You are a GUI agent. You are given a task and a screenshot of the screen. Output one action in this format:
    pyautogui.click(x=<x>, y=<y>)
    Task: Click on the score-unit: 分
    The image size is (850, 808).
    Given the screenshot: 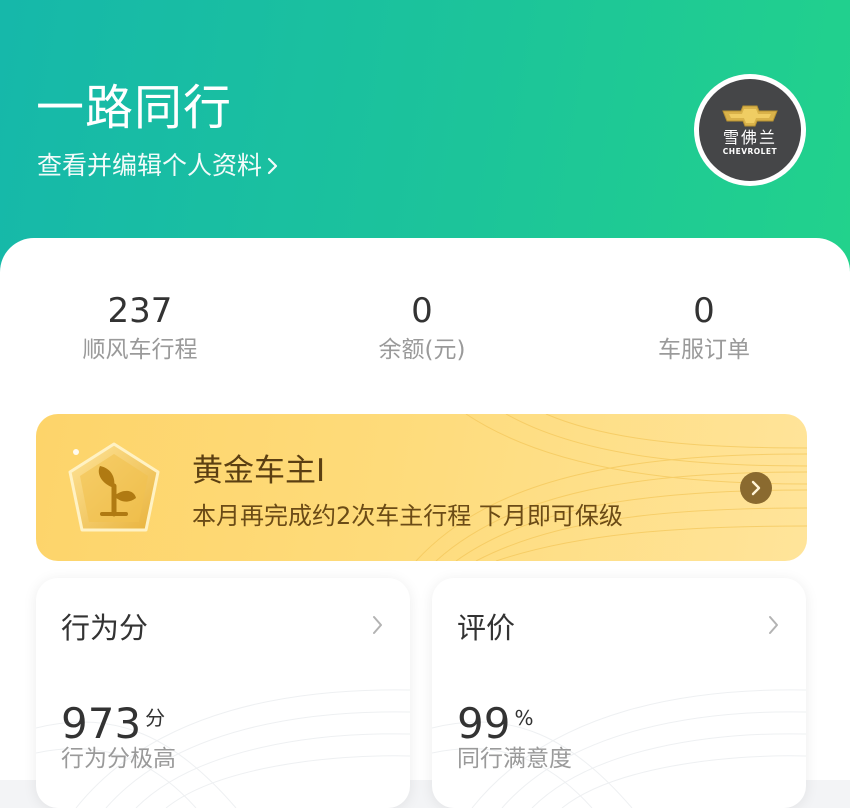 What is the action you would take?
    pyautogui.click(x=155, y=718)
    